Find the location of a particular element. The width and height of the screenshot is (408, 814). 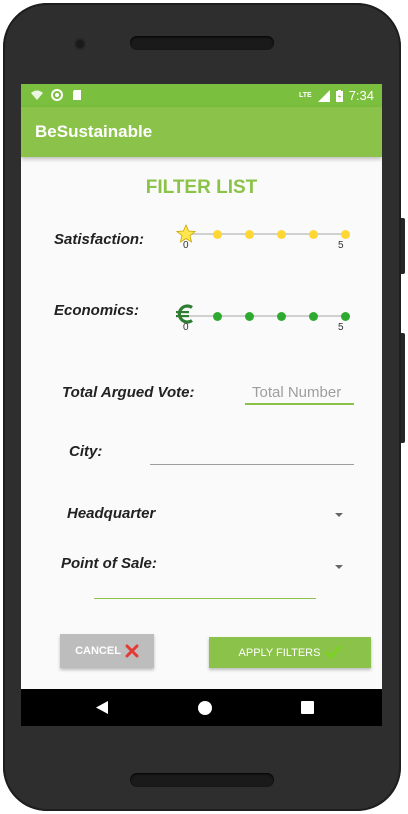

nav-back is located at coordinates (102, 707).